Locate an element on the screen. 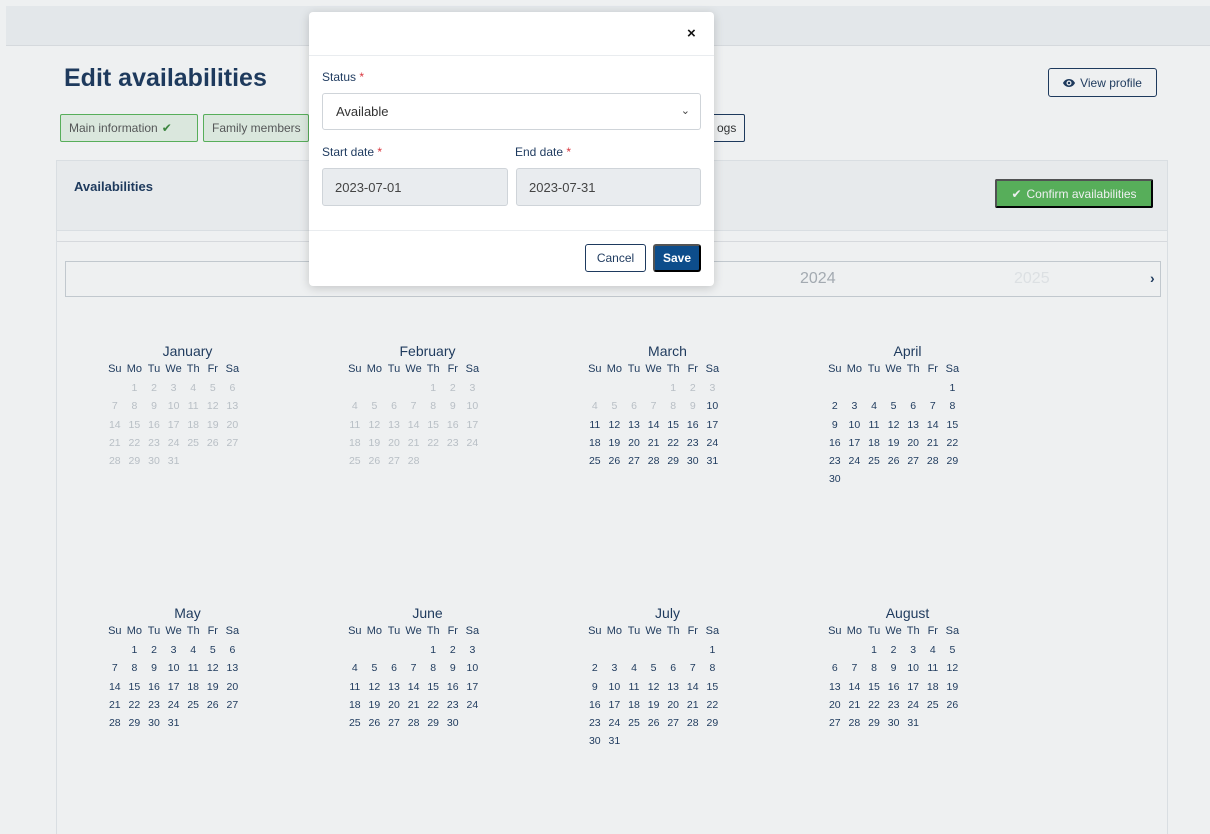  status-label: Status * is located at coordinates (343, 77).